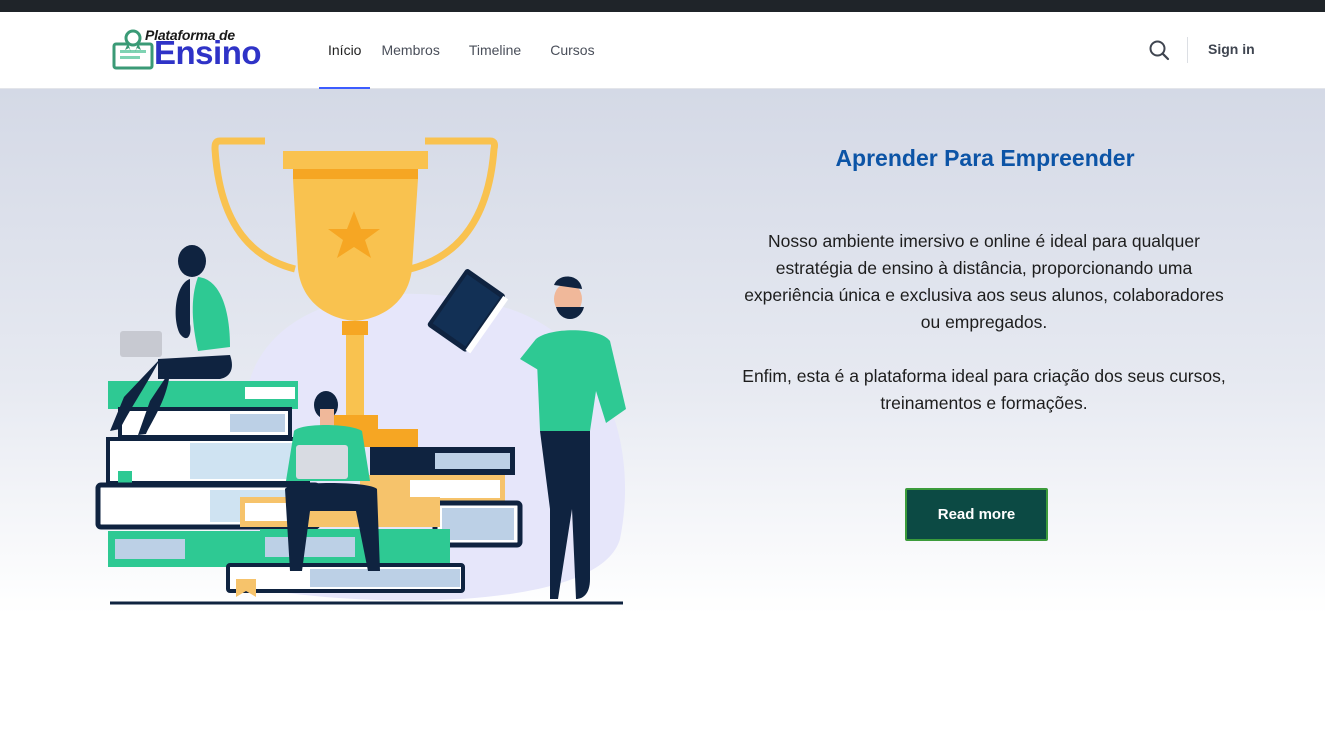 The image size is (1325, 730). I want to click on nav-item-inicio: Início, so click(345, 50).